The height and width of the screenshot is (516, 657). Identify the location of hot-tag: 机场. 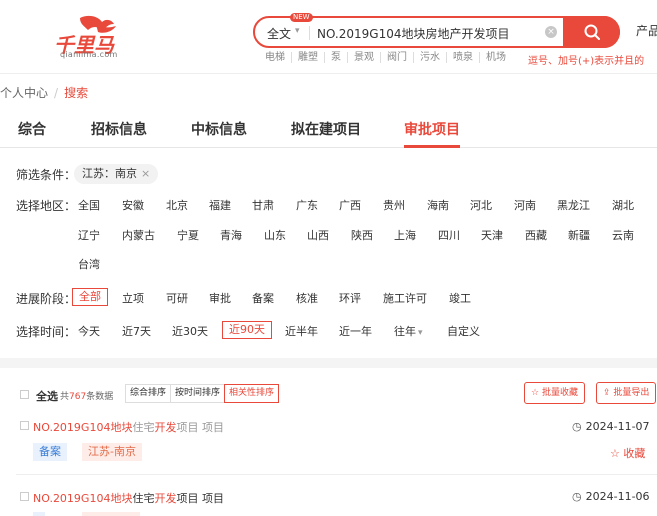
(496, 57).